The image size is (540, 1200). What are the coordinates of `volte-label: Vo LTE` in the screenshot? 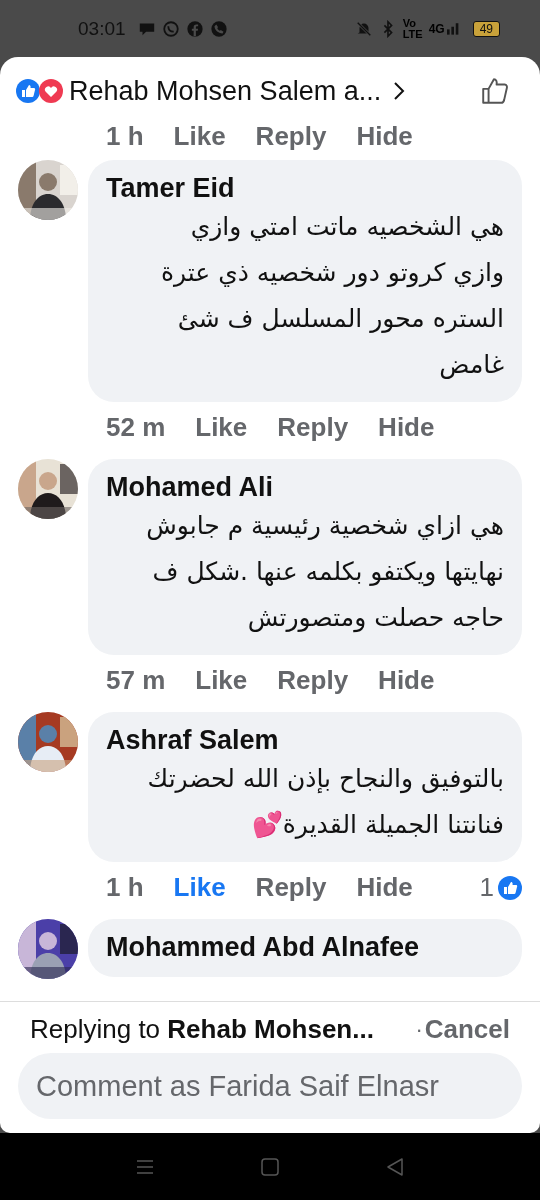 It's located at (412, 28).